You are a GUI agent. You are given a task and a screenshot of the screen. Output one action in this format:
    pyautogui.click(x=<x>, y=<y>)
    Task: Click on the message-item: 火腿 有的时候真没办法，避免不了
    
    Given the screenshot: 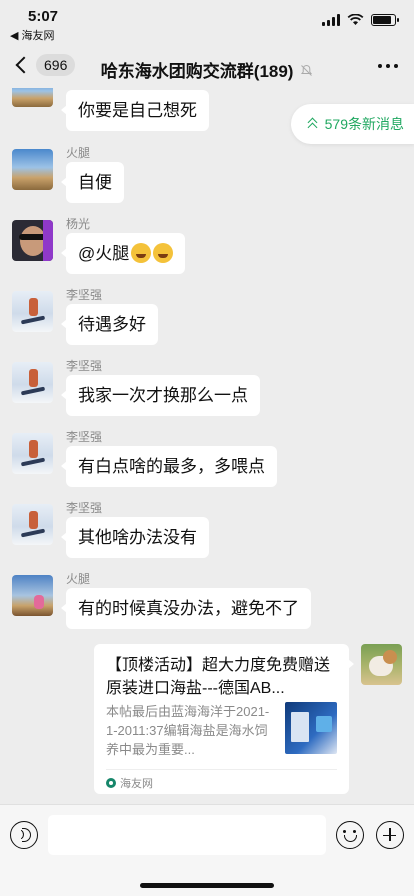 What is the action you would take?
    pyautogui.click(x=207, y=600)
    